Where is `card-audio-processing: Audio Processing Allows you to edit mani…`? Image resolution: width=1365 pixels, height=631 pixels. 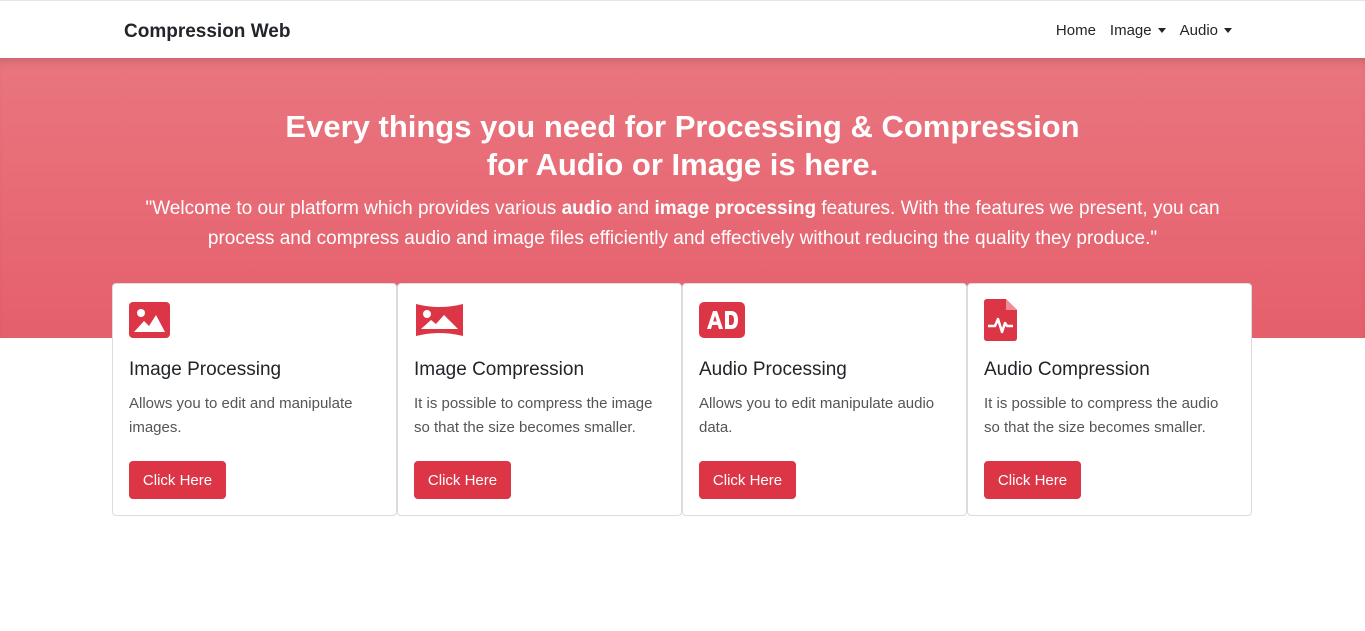
card-audio-processing: Audio Processing Allows you to edit mani… is located at coordinates (824, 399).